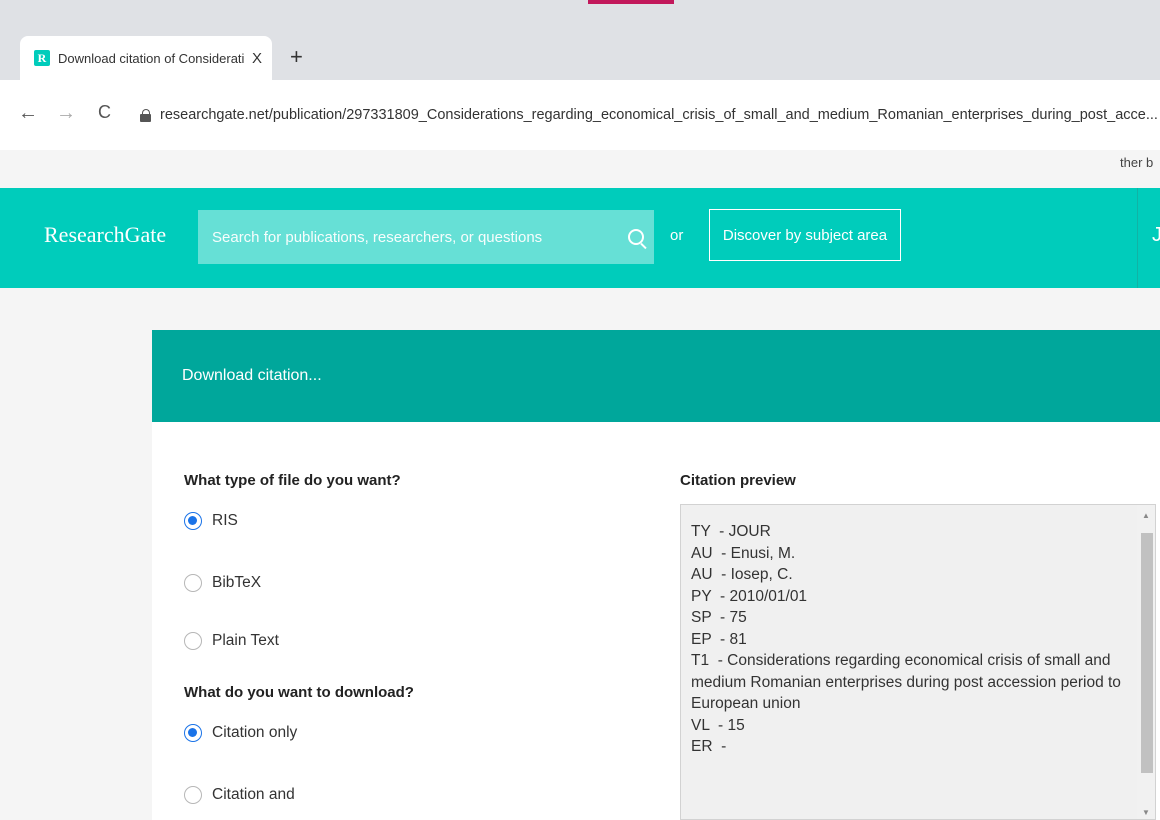 Image resolution: width=1160 pixels, height=820 pixels. I want to click on tab-title: Download citation of Considerati, so click(151, 58).